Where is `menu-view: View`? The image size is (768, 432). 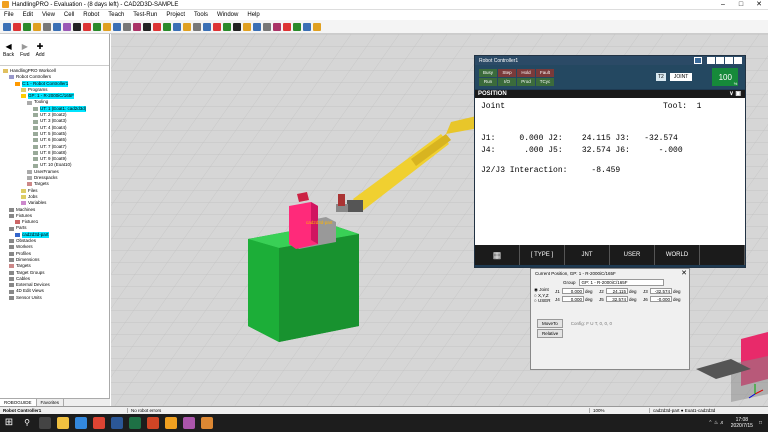 menu-view: View is located at coordinates (48, 15).